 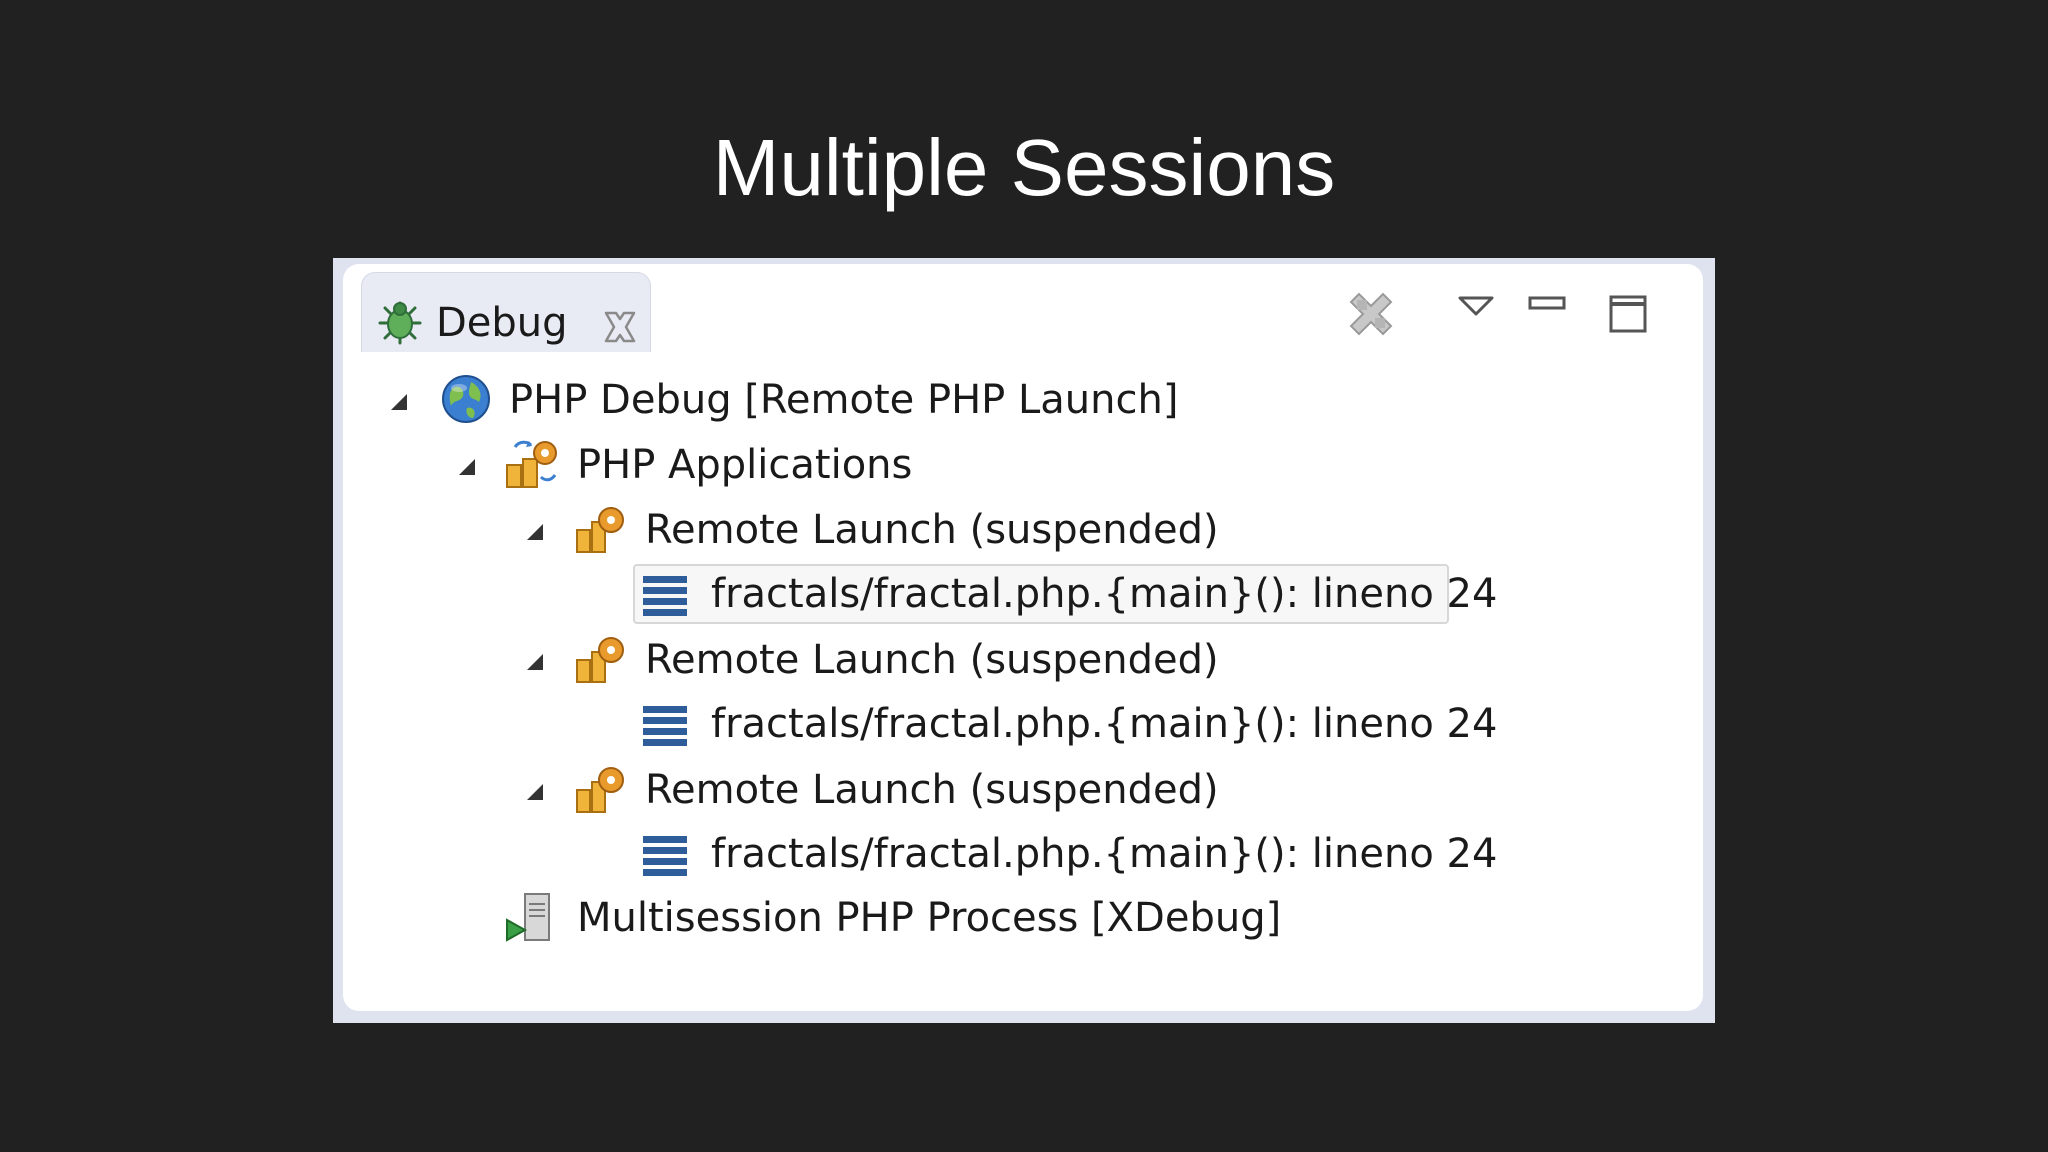 What do you see at coordinates (1628, 314) in the screenshot?
I see `maximize-icon` at bounding box center [1628, 314].